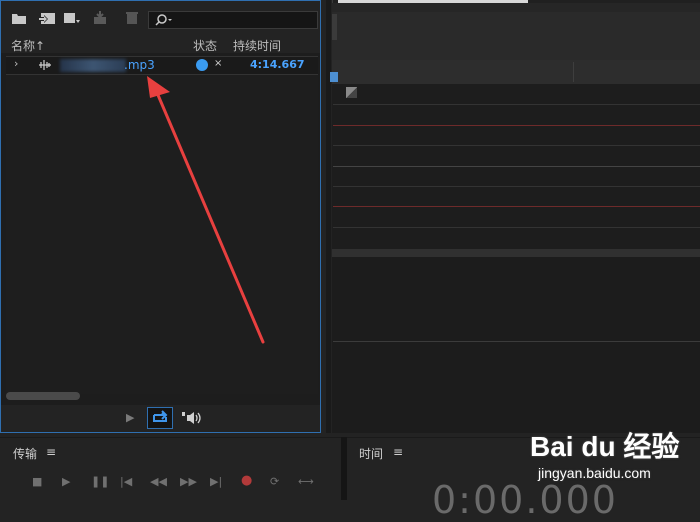 The width and height of the screenshot is (700, 522). Describe the element at coordinates (277, 64) in the screenshot. I see `file-duration: 4:14.667` at that location.